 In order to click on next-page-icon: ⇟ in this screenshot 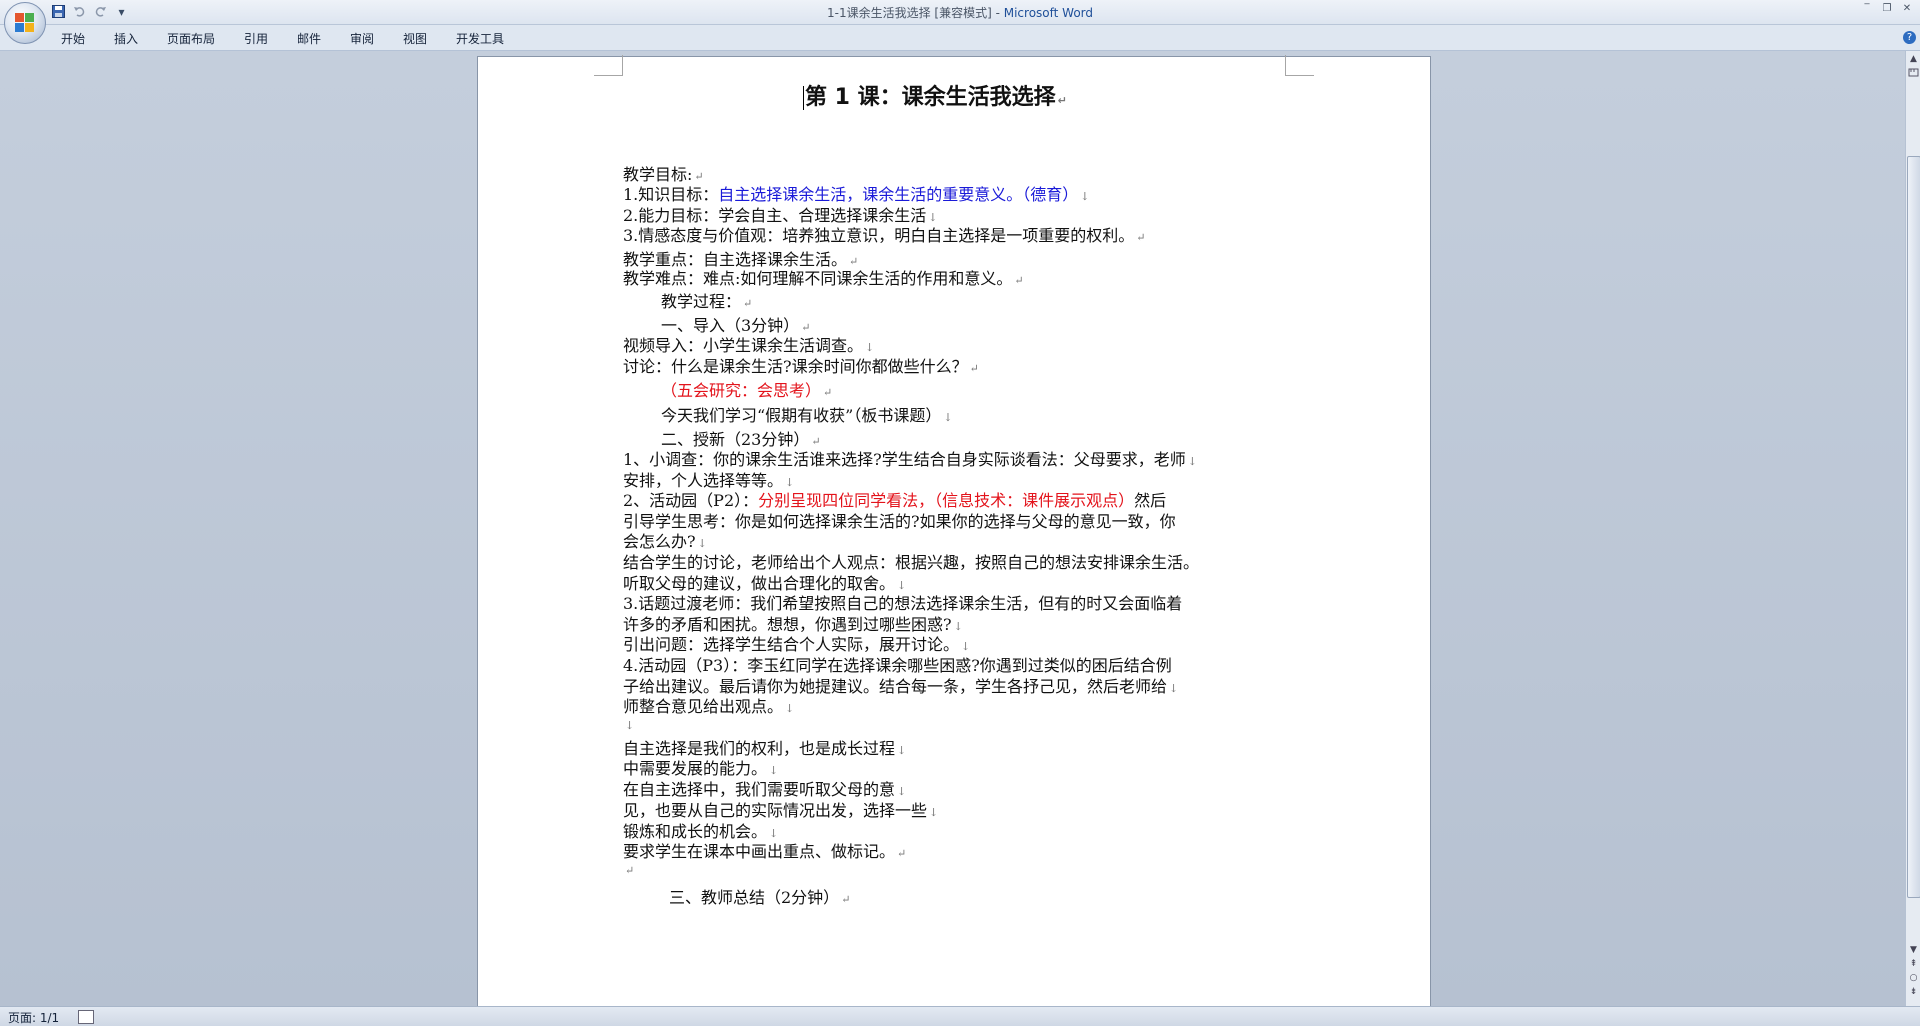, I will do `click(1913, 992)`.